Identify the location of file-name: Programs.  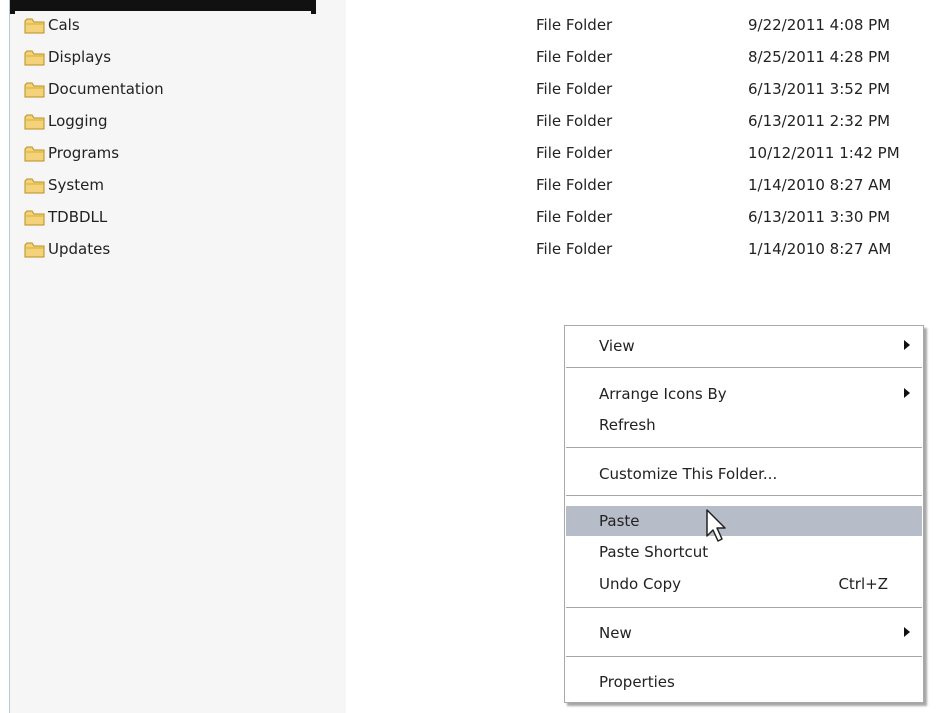
(83, 153).